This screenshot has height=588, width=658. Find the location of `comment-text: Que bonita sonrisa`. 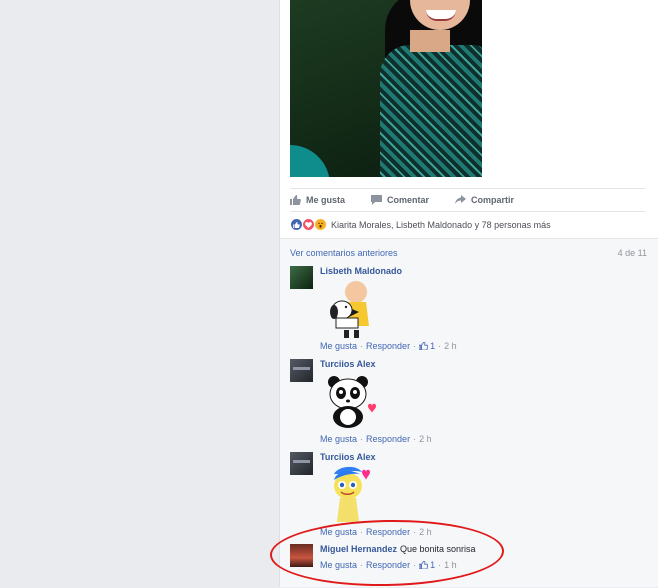

comment-text: Que bonita sonrisa is located at coordinates (438, 549).